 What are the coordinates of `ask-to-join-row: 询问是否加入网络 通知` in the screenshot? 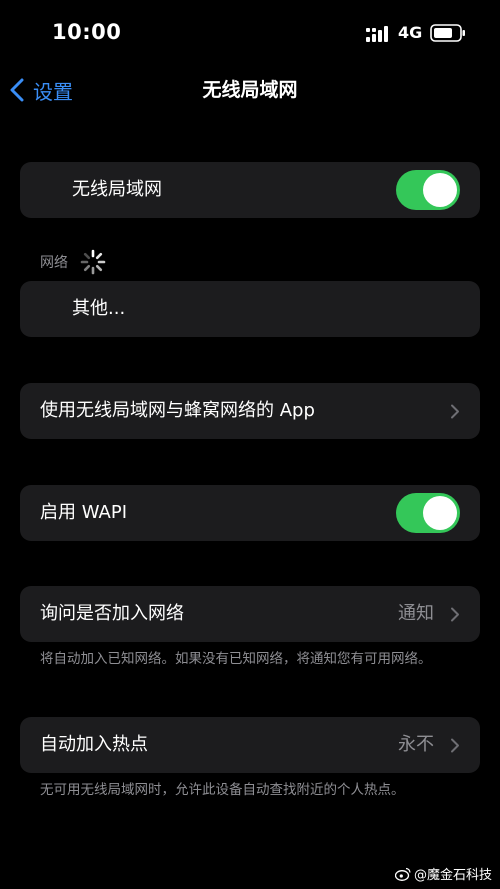 It's located at (250, 614).